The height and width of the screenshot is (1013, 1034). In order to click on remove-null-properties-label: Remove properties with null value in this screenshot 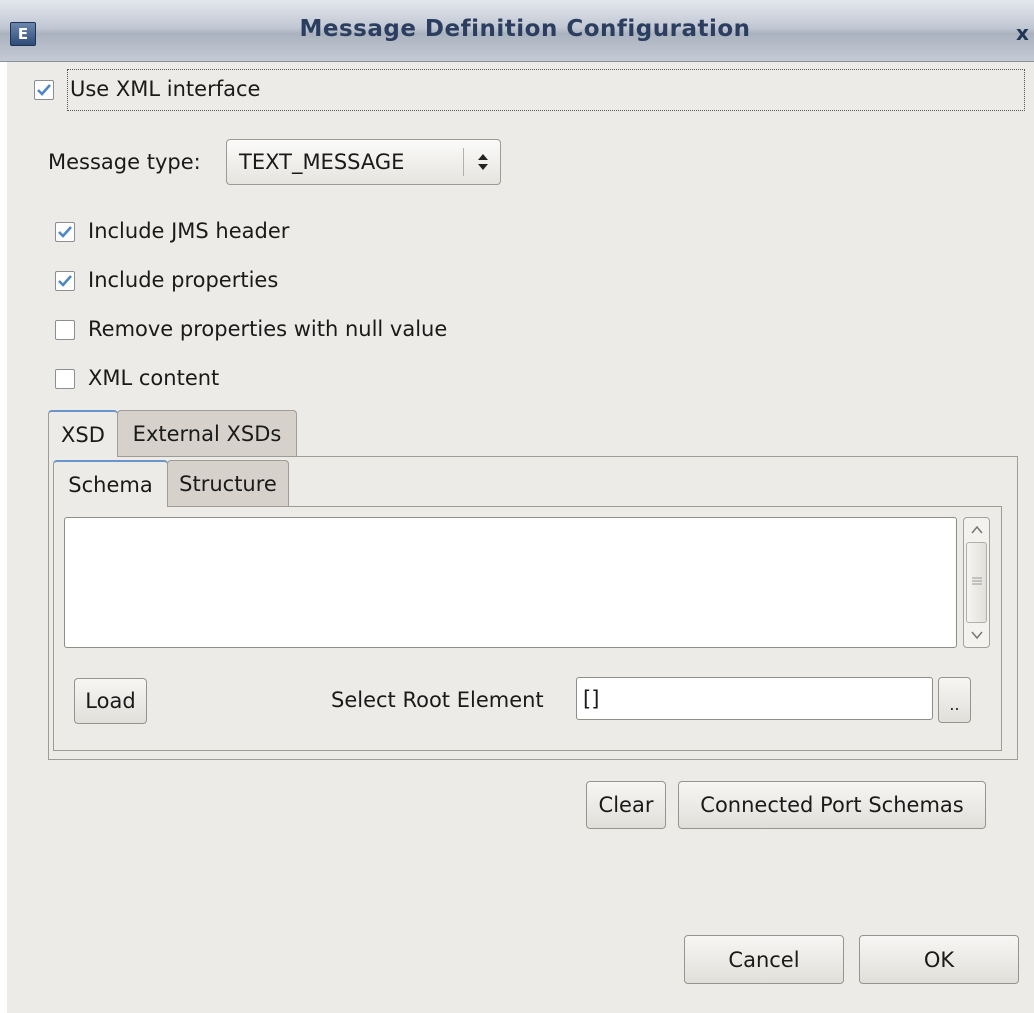, I will do `click(268, 329)`.